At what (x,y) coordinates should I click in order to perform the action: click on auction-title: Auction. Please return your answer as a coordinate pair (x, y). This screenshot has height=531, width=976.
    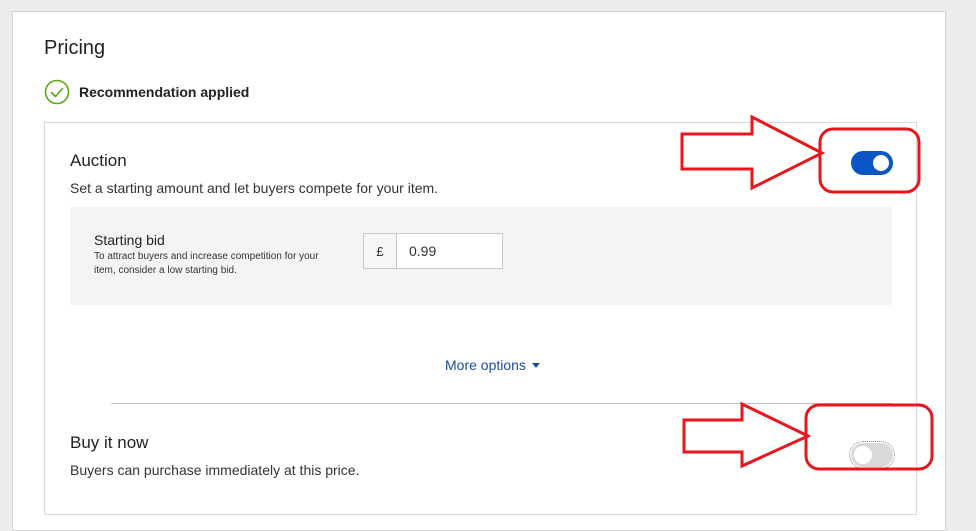
    Looking at the image, I should click on (98, 160).